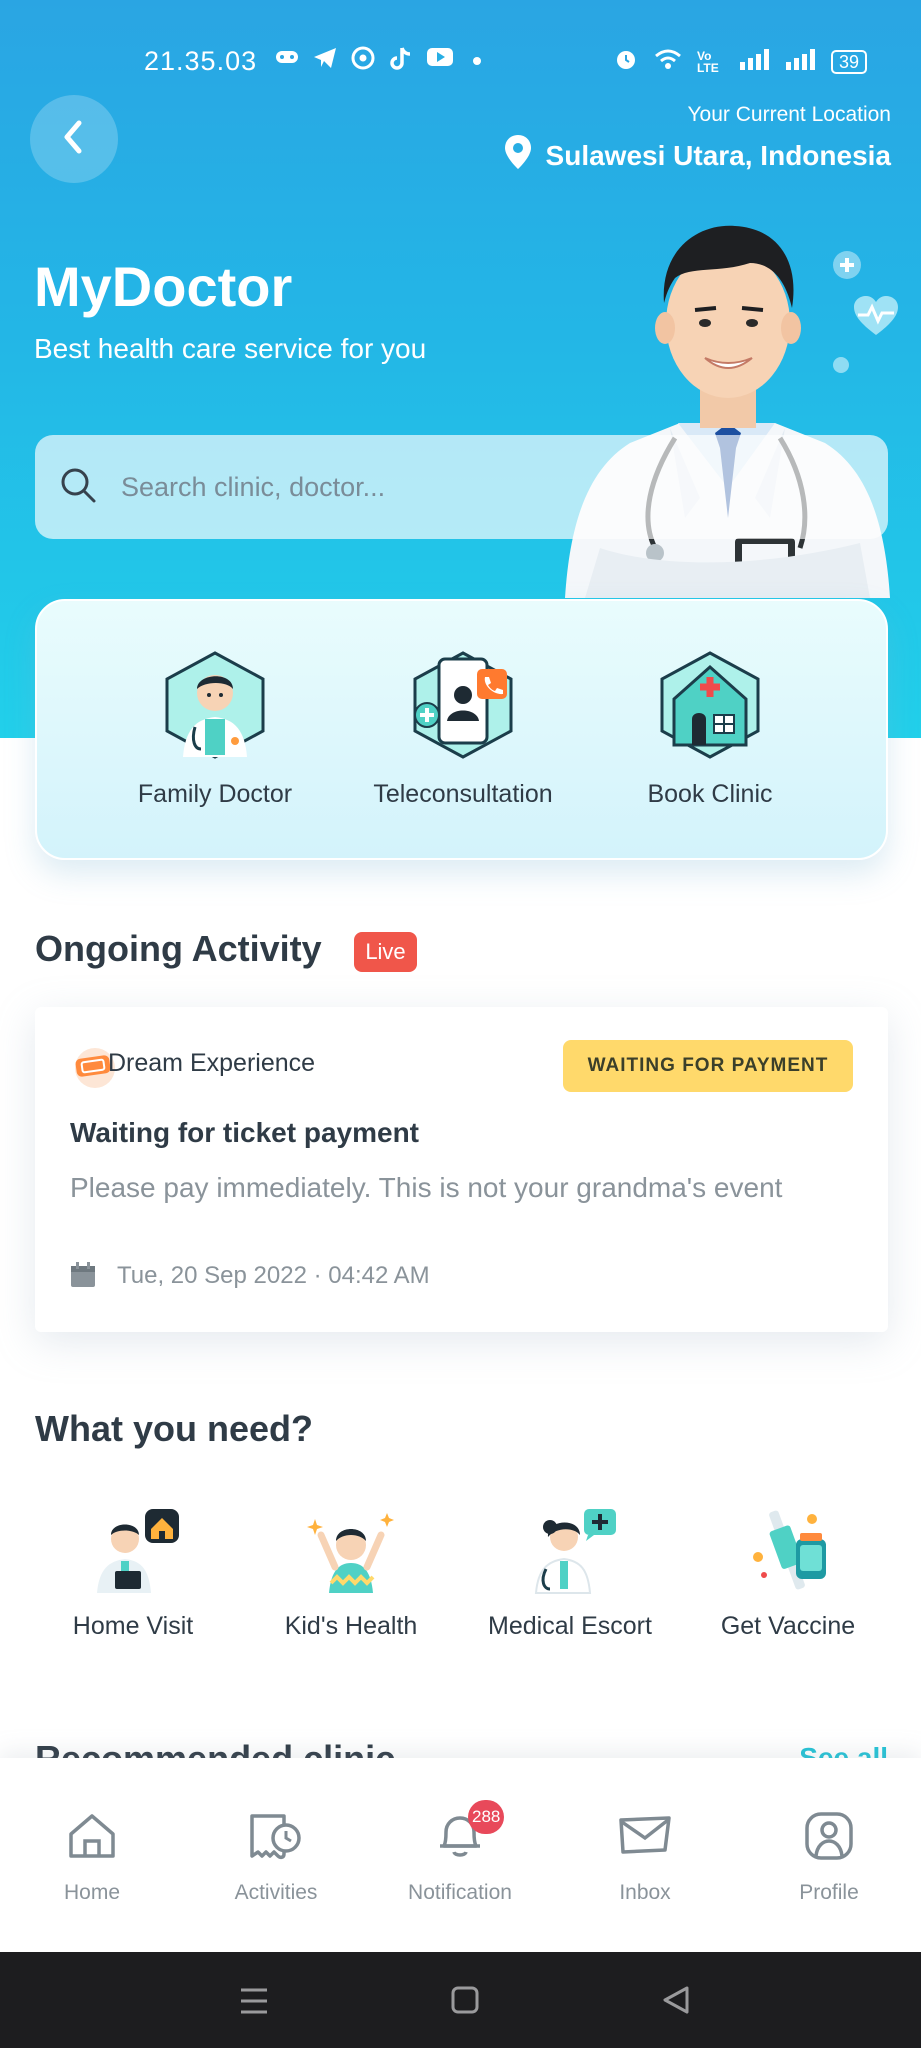 The height and width of the screenshot is (2048, 921). Describe the element at coordinates (465, 2002) in the screenshot. I see `home-square-icon` at that location.